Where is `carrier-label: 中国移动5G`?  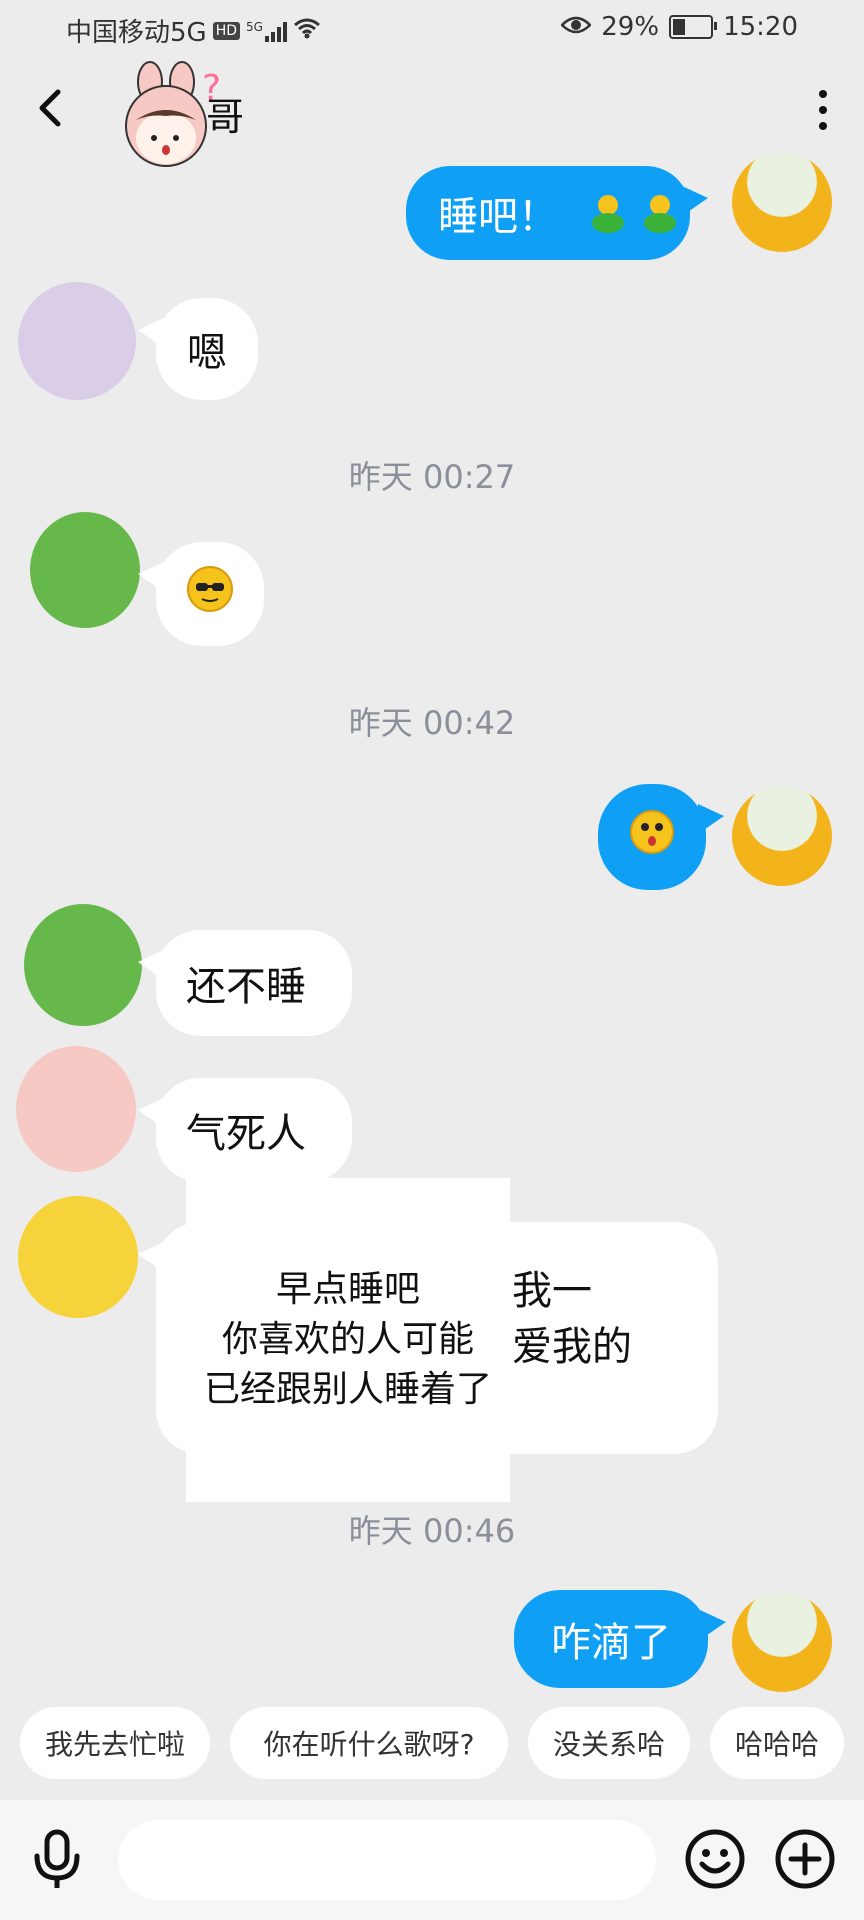
carrier-label: 中国移动5G is located at coordinates (136, 33).